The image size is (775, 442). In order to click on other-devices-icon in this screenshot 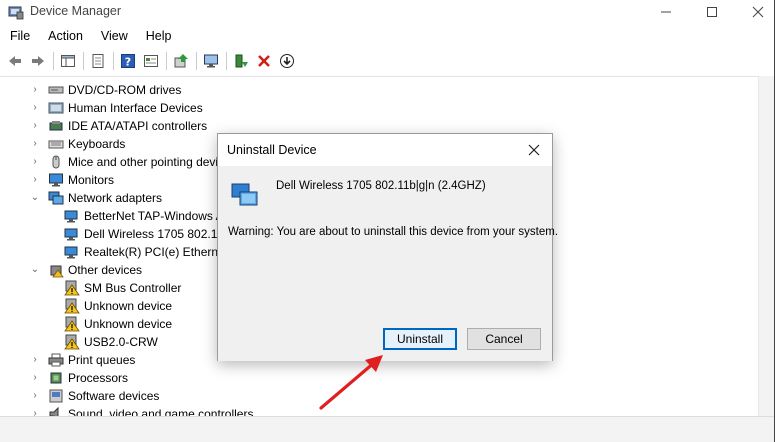, I will do `click(56, 270)`.